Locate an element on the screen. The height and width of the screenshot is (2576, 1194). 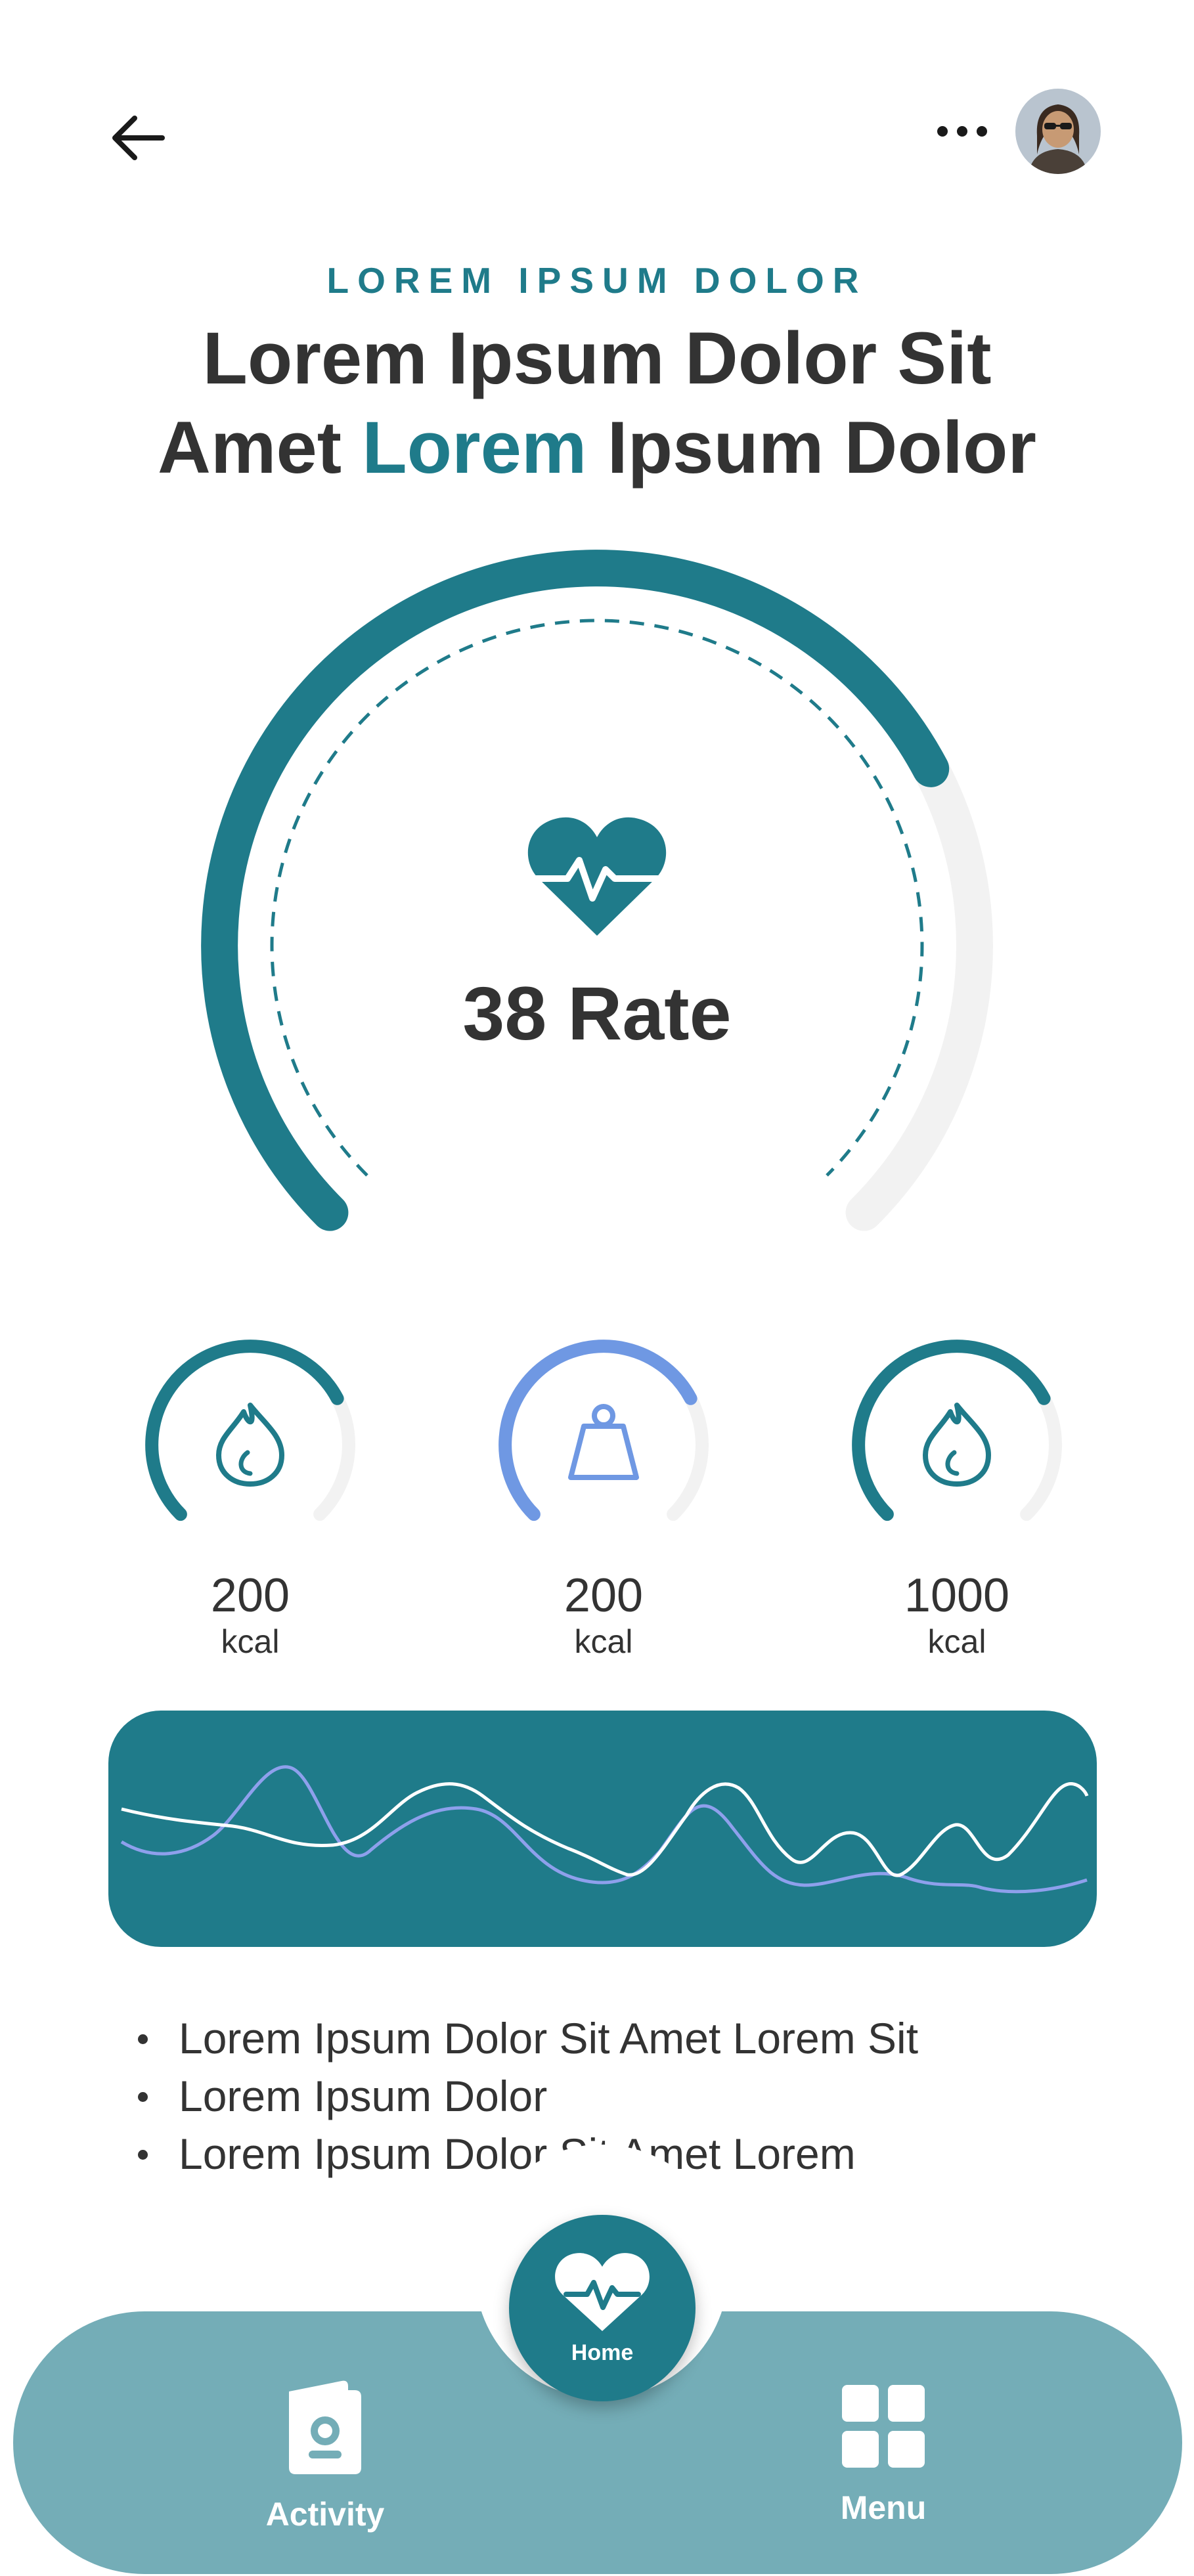
home-button: Home is located at coordinates (602, 2308).